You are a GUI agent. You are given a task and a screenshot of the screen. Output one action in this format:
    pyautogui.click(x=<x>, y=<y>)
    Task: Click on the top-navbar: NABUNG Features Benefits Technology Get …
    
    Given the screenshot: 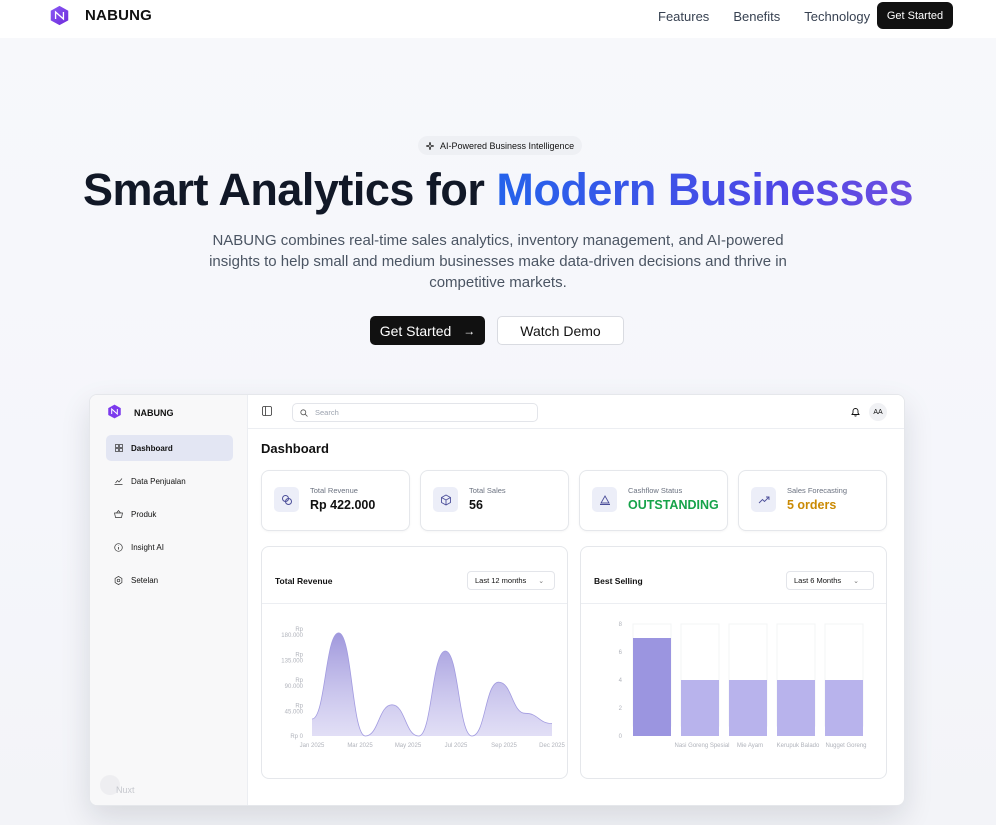 What is the action you would take?
    pyautogui.click(x=498, y=19)
    